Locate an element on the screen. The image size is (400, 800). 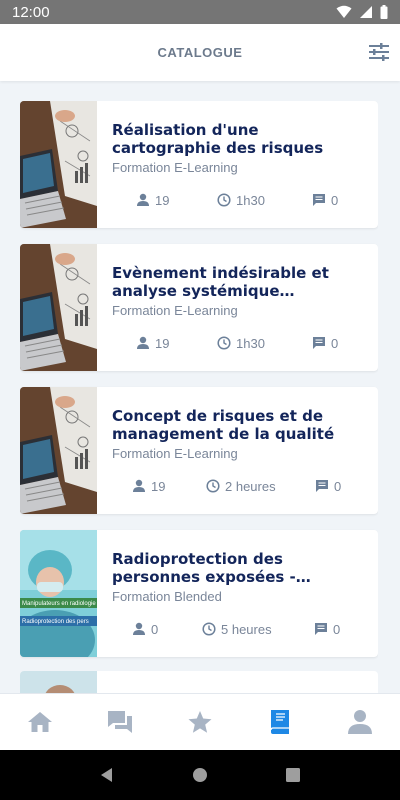
duration-value: 2 heures is located at coordinates (250, 486).